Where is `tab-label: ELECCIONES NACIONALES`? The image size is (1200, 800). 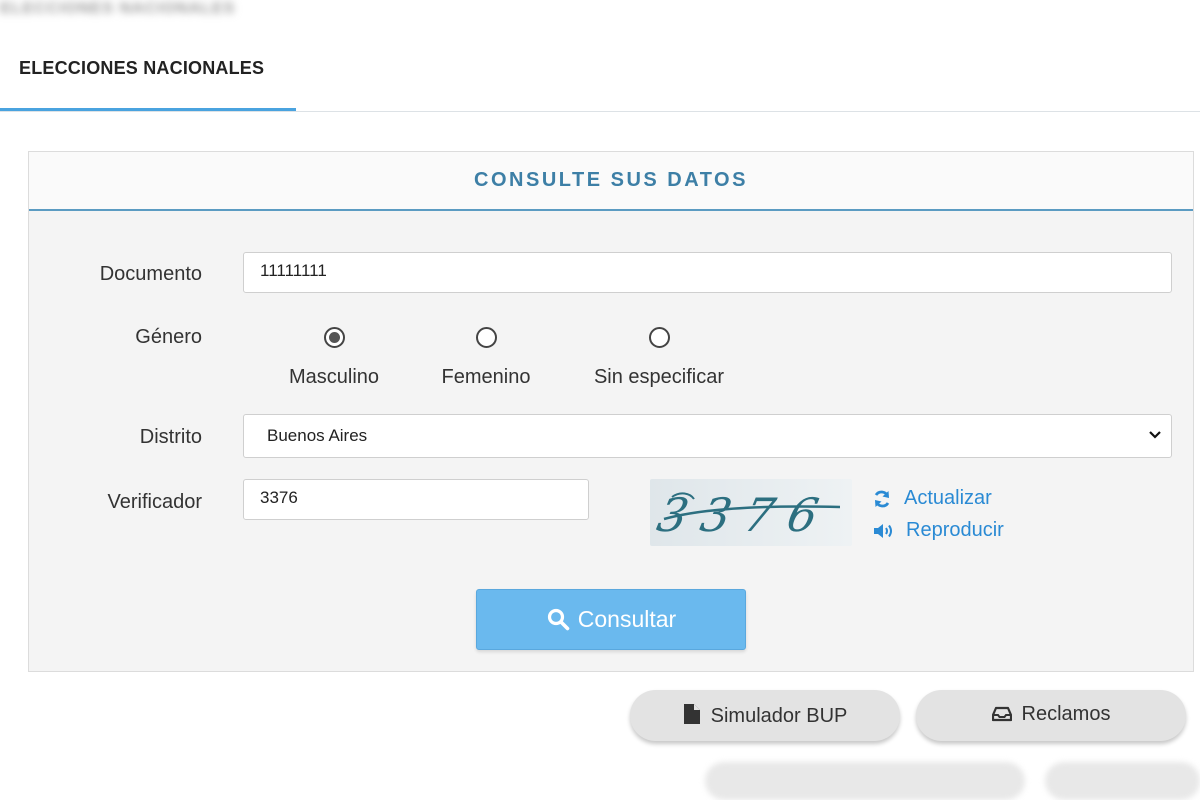 tab-label: ELECCIONES NACIONALES is located at coordinates (142, 68).